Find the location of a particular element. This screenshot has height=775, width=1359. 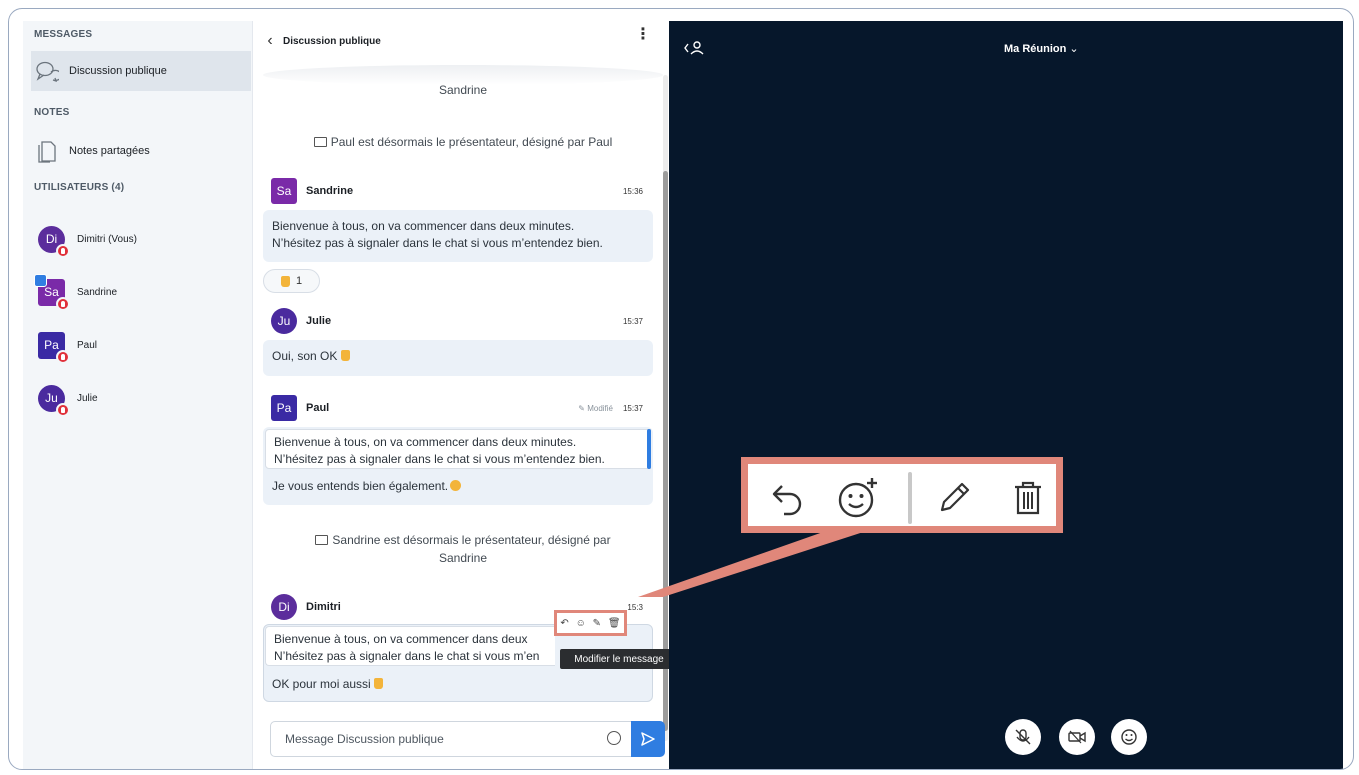

message-time: 15:3 is located at coordinates (635, 607).